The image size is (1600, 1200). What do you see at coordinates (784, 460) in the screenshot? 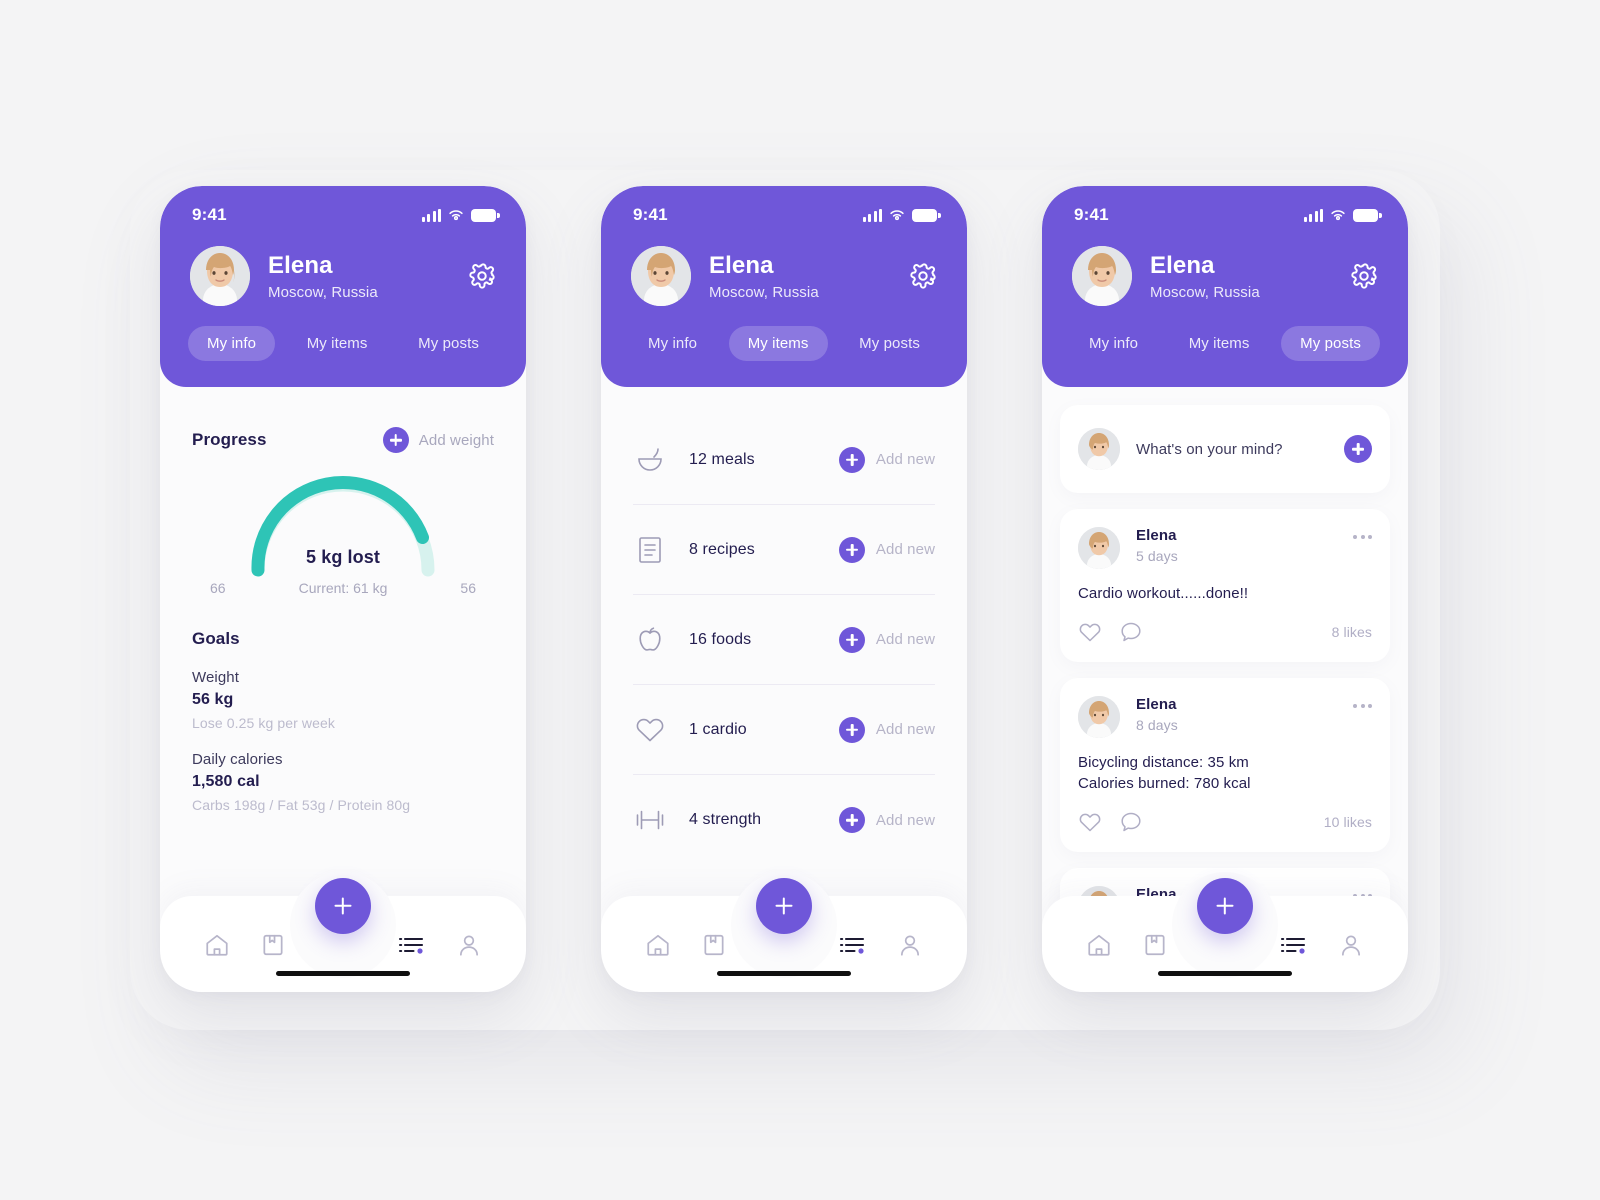
I see `list-item: 12 meals Add new` at bounding box center [784, 460].